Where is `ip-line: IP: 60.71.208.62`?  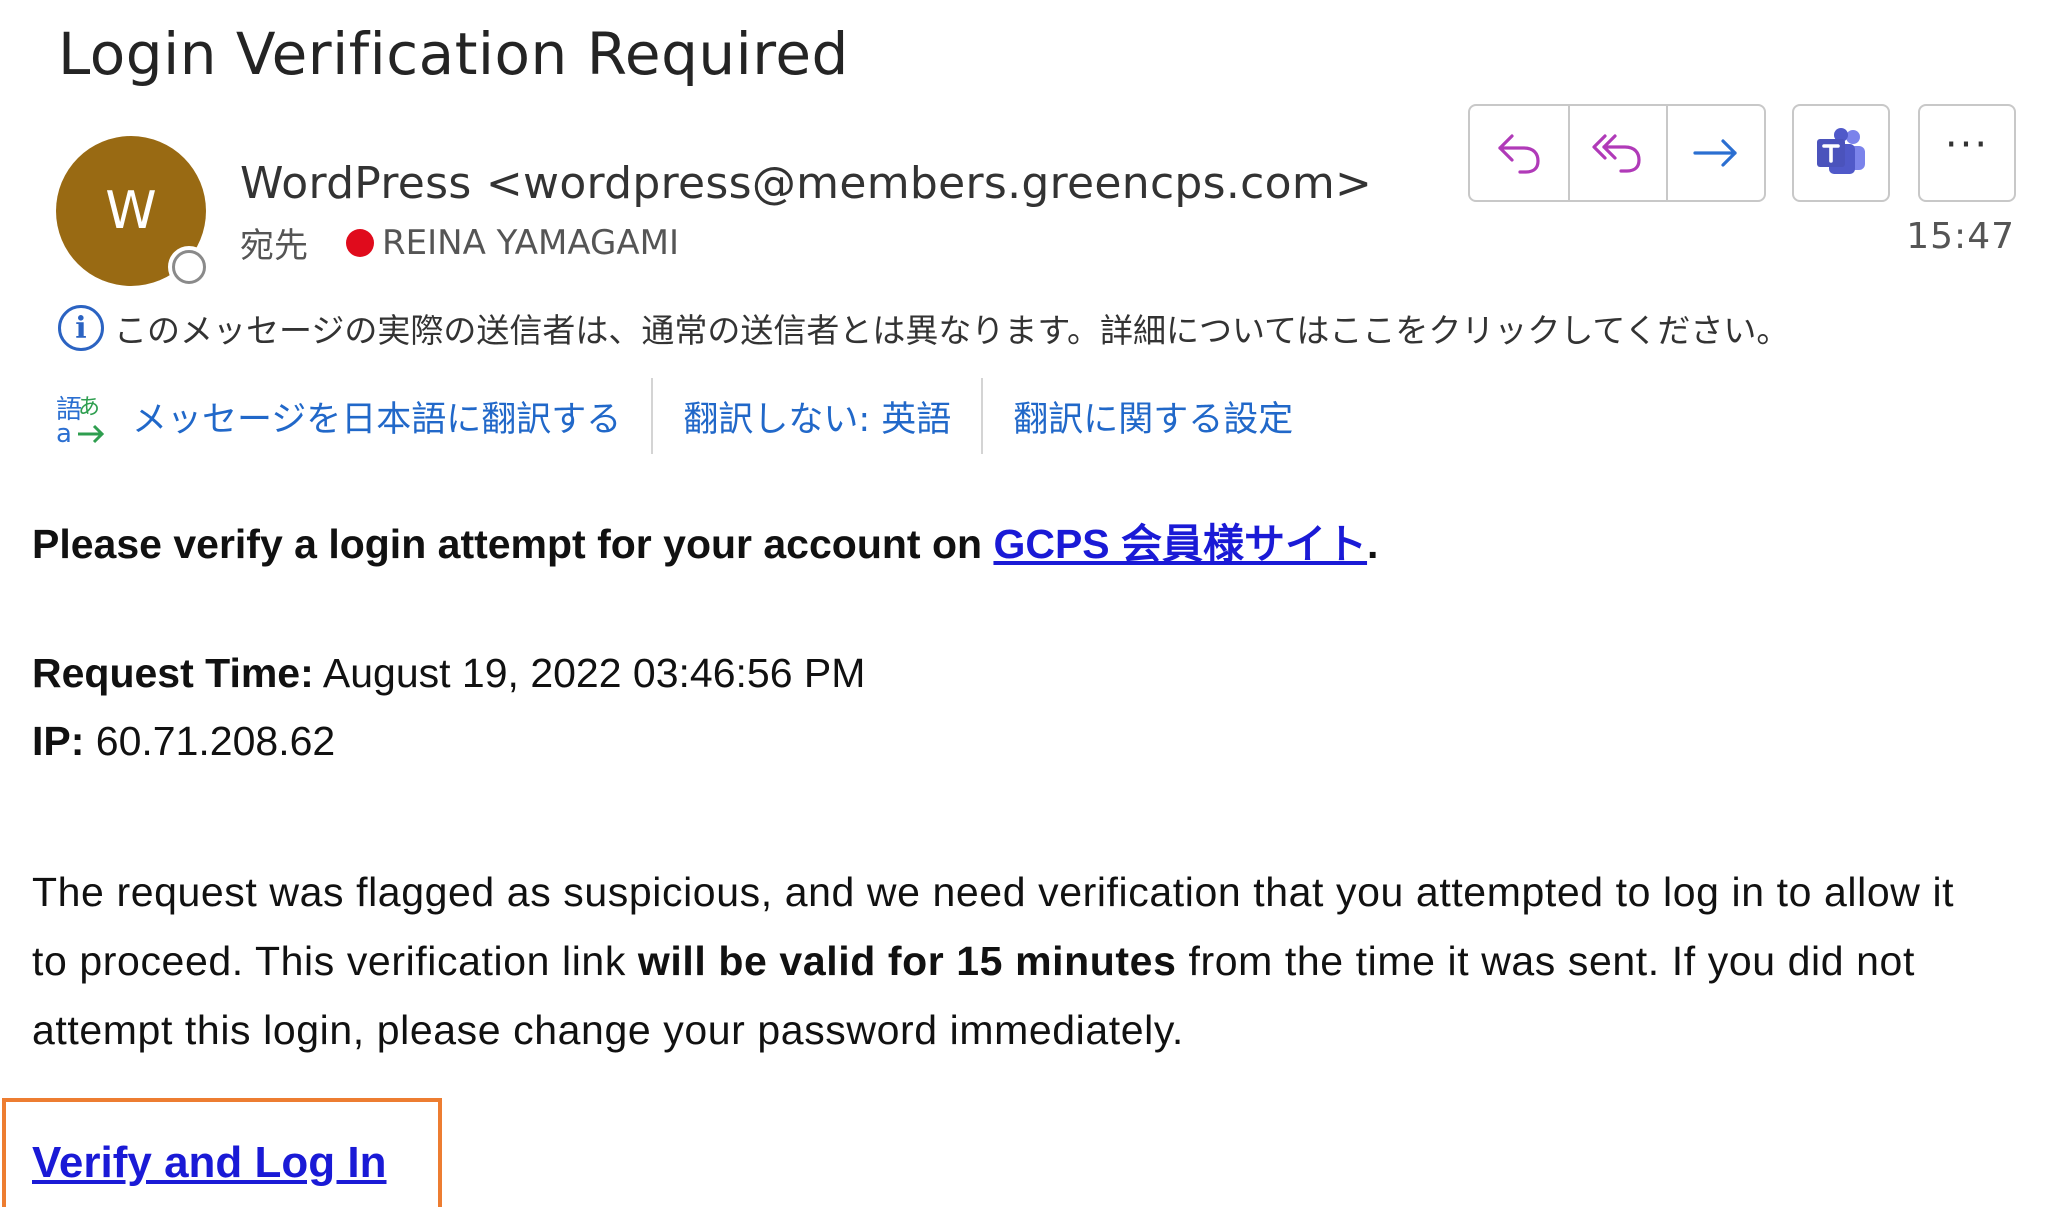
ip-line: IP: 60.71.208.62 is located at coordinates (183, 741).